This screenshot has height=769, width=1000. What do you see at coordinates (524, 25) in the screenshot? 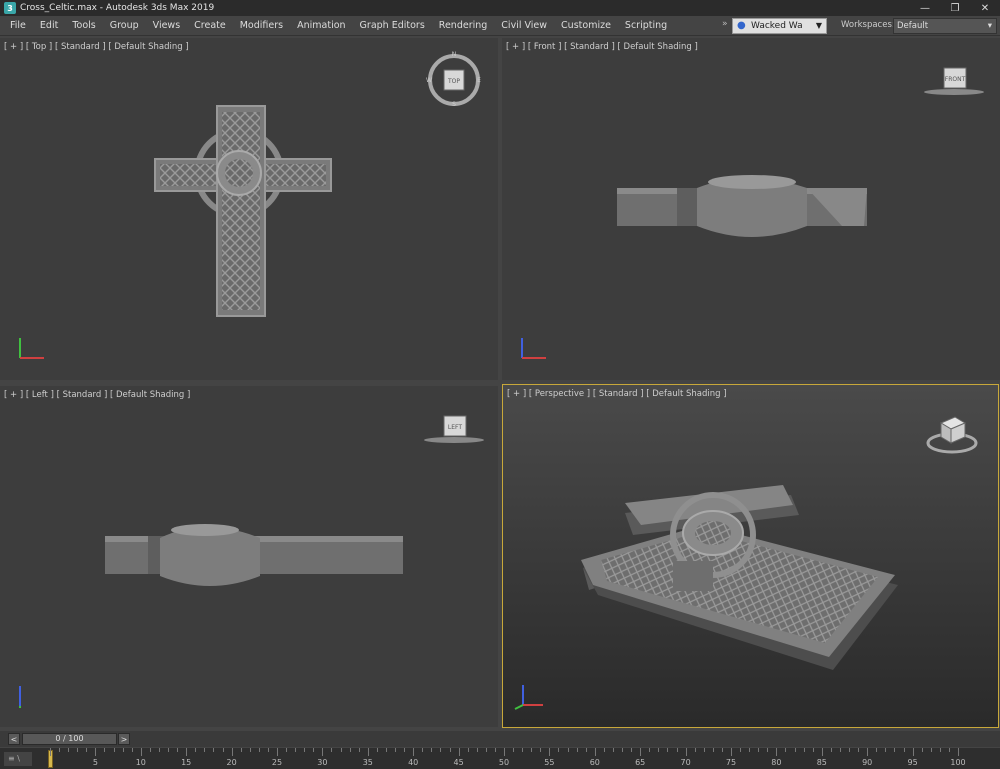
I see `menu-civil-view: Civil View` at bounding box center [524, 25].